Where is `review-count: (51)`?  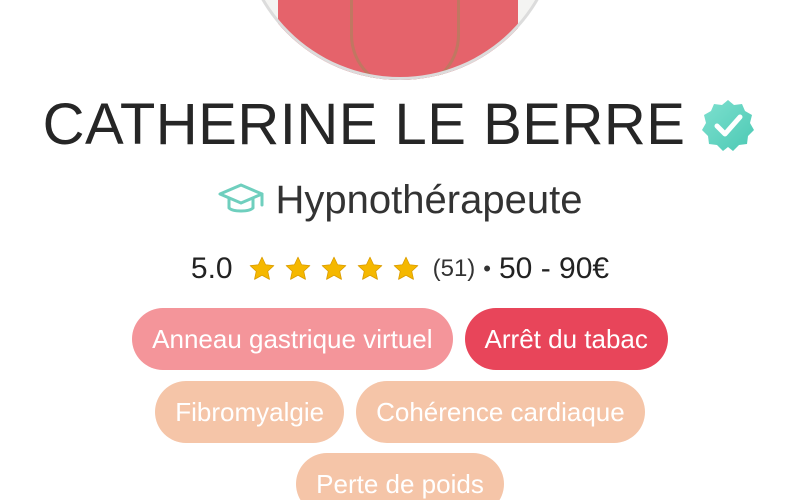 review-count: (51) is located at coordinates (454, 269).